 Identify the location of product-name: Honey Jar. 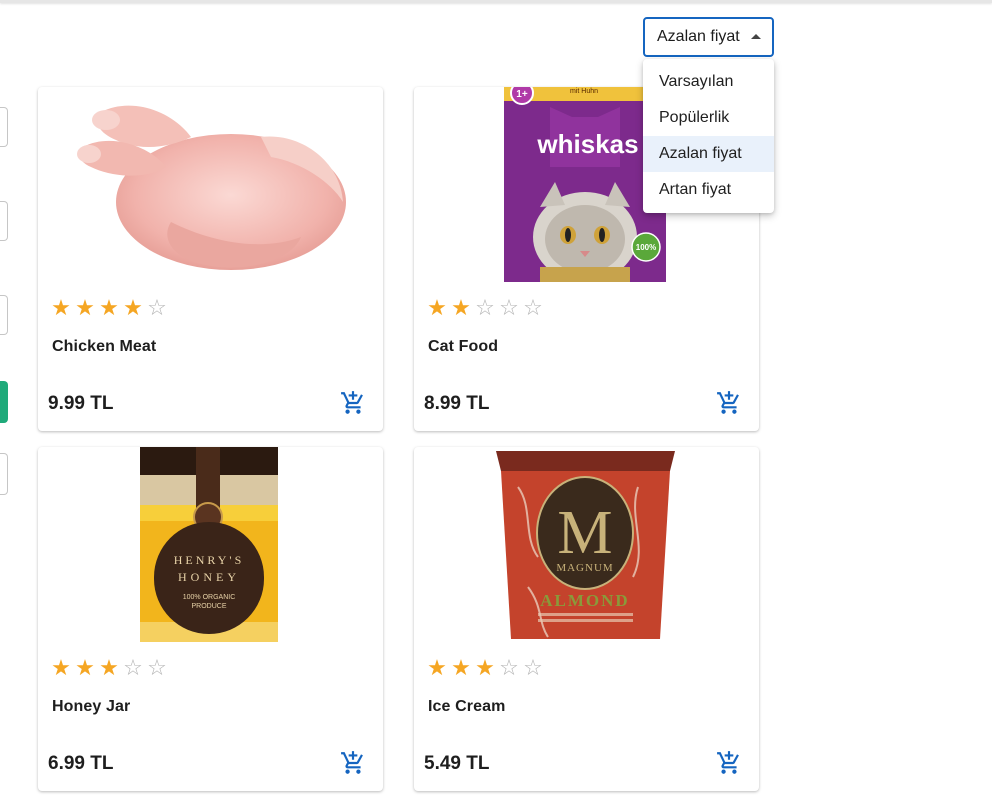
(91, 706).